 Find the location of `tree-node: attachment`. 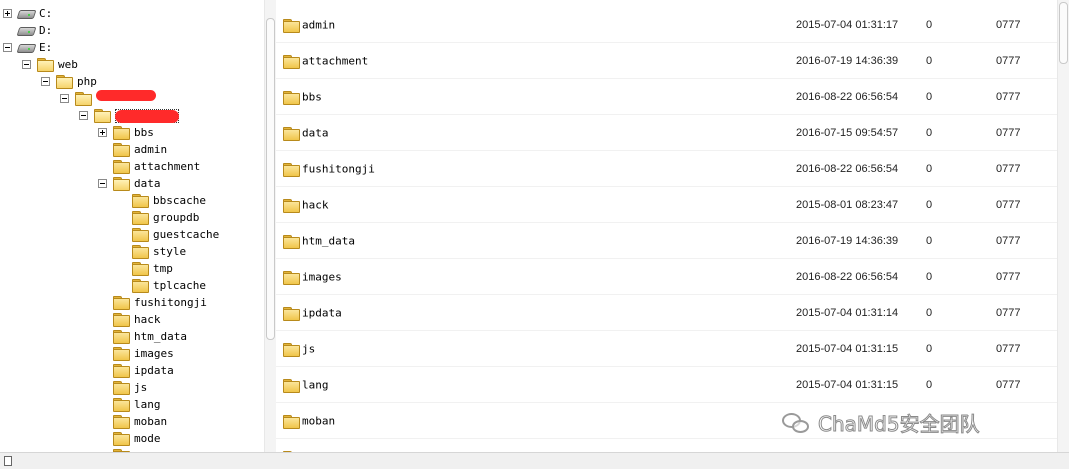

tree-node: attachment is located at coordinates (149, 166).